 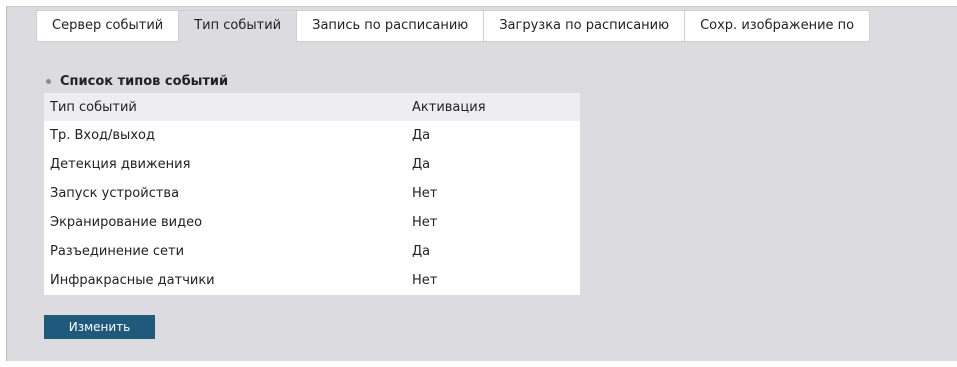 I want to click on table-row: Разъединение сети Да, so click(x=312, y=251).